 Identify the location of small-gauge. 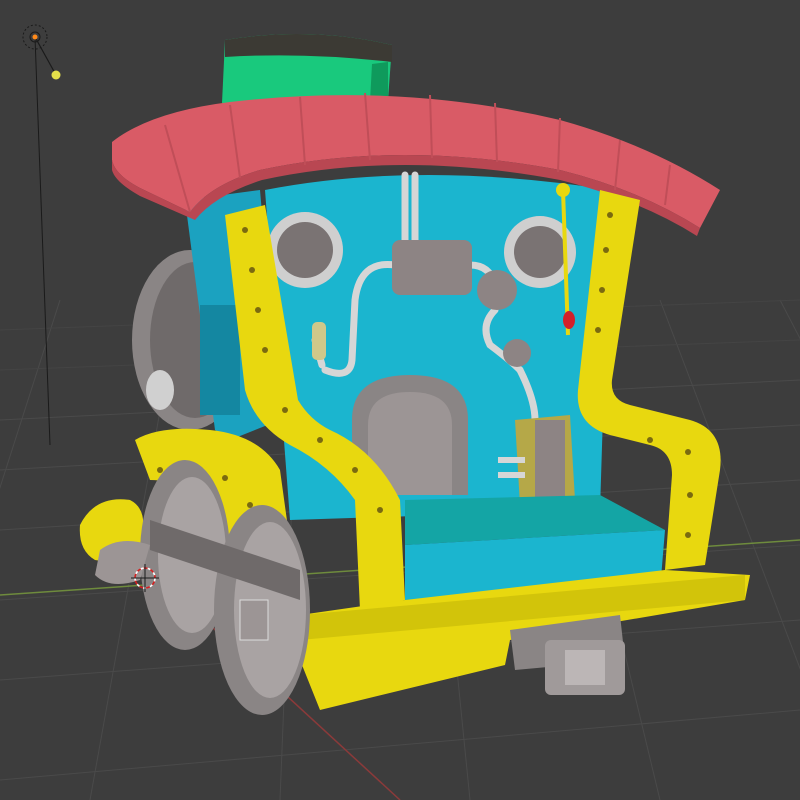
(517, 353).